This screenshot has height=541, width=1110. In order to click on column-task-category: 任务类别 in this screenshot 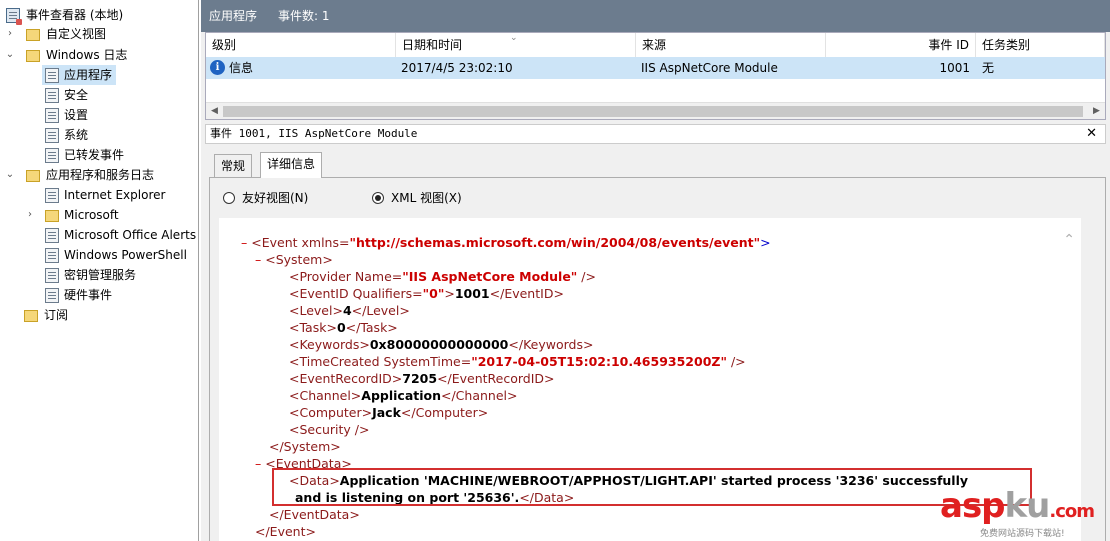, I will do `click(1040, 45)`.